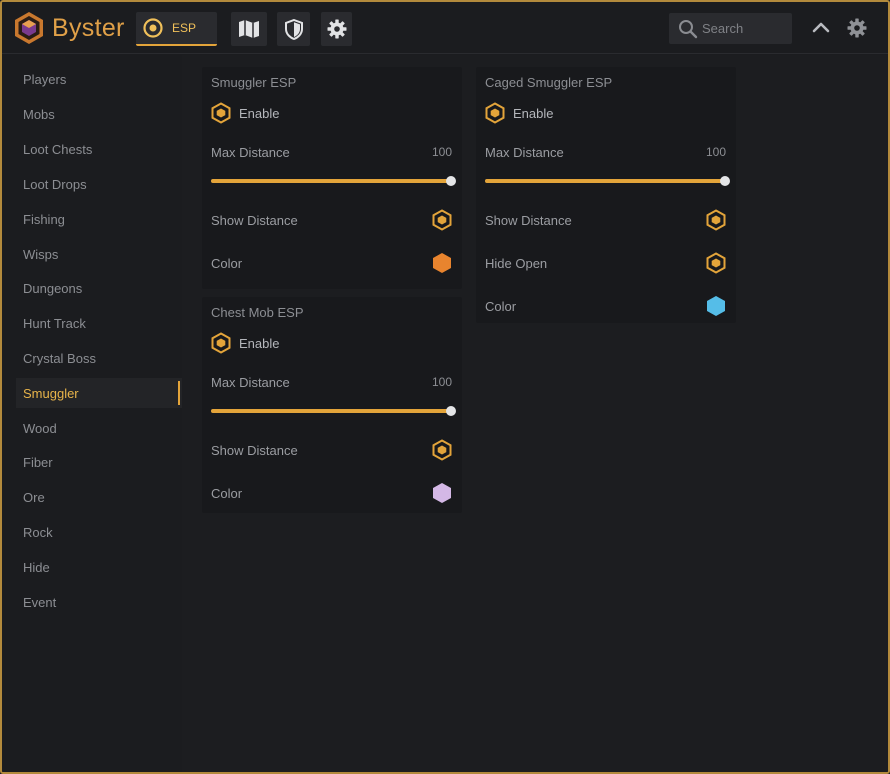  I want to click on byster-logo-icon, so click(29, 28).